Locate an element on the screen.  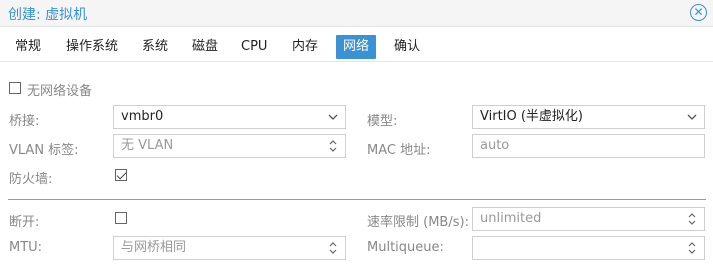
multiqueue-input is located at coordinates (588, 248).